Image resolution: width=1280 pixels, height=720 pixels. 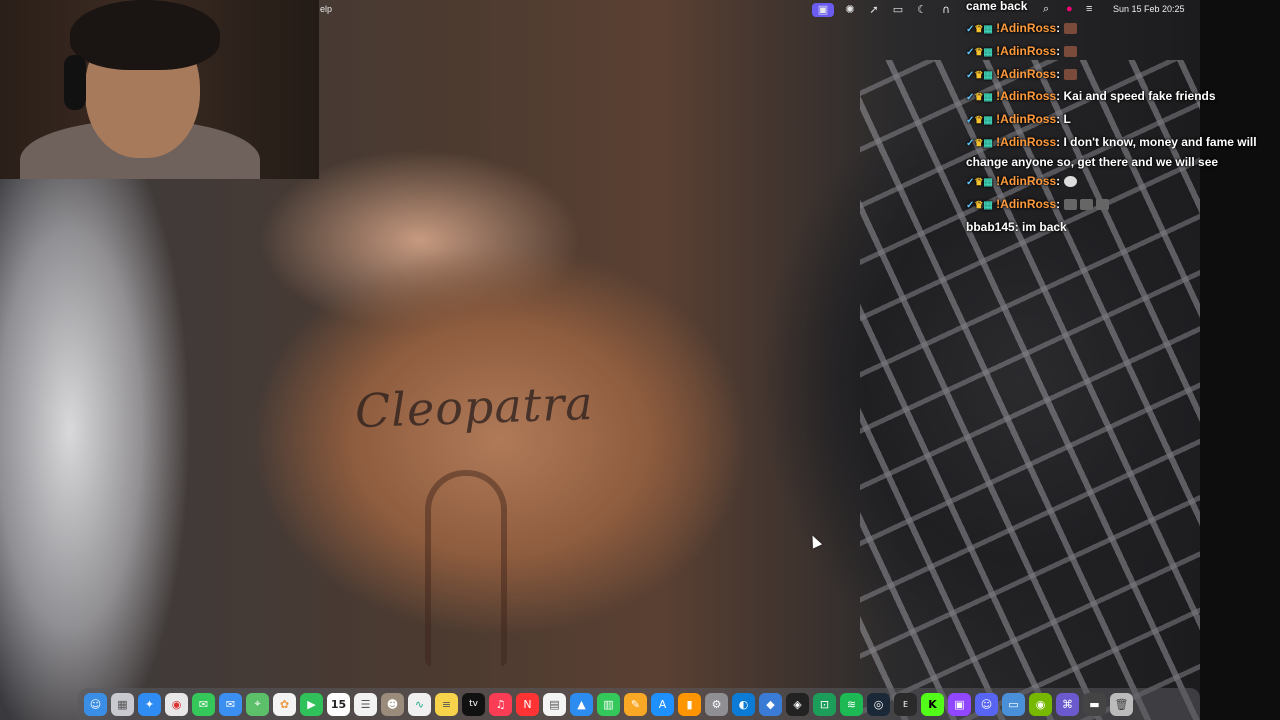 I want to click on numbers-sheet-icon: ▤, so click(x=554, y=704).